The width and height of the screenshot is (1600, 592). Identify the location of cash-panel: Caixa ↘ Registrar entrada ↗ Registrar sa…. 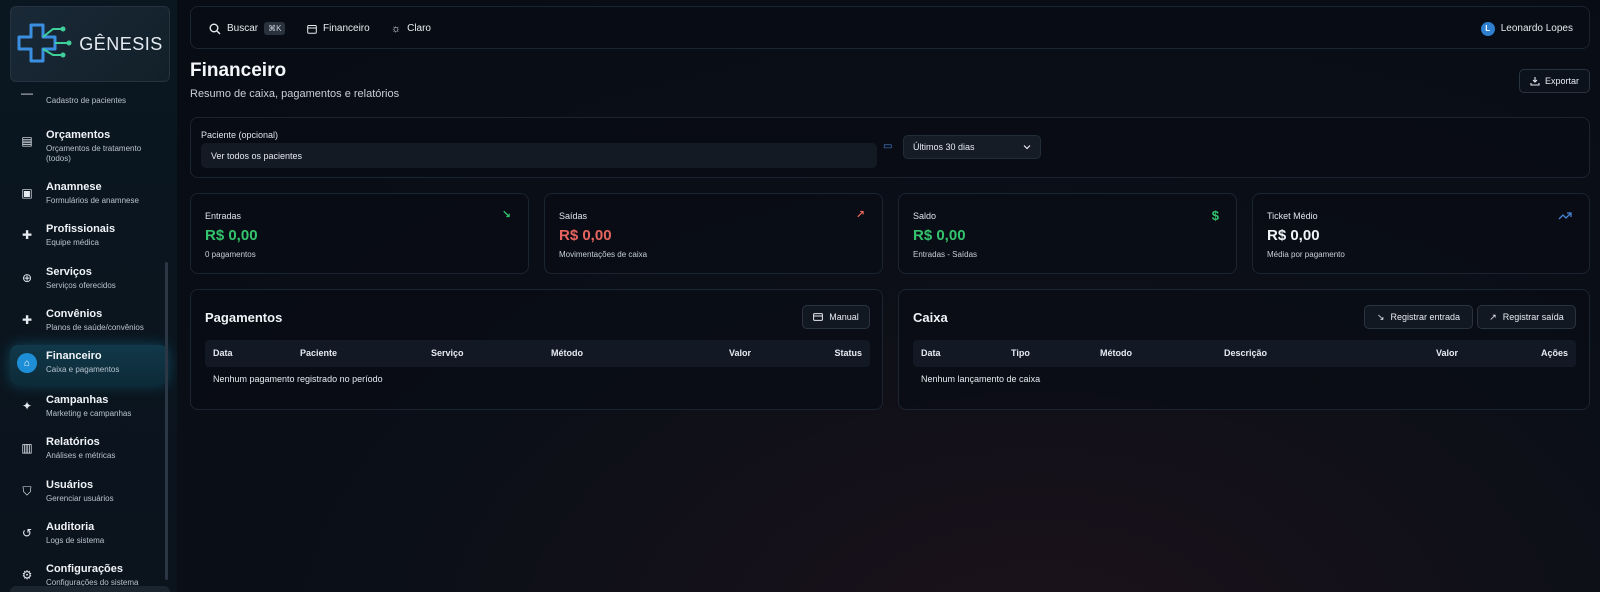
(1244, 349).